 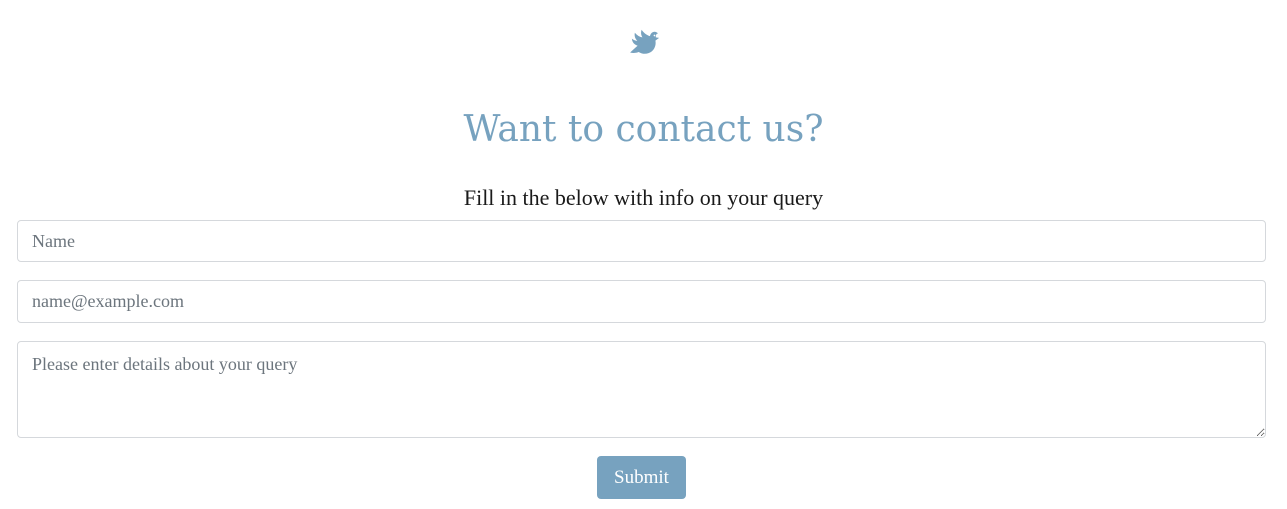 What do you see at coordinates (641, 301) in the screenshot?
I see `email-field` at bounding box center [641, 301].